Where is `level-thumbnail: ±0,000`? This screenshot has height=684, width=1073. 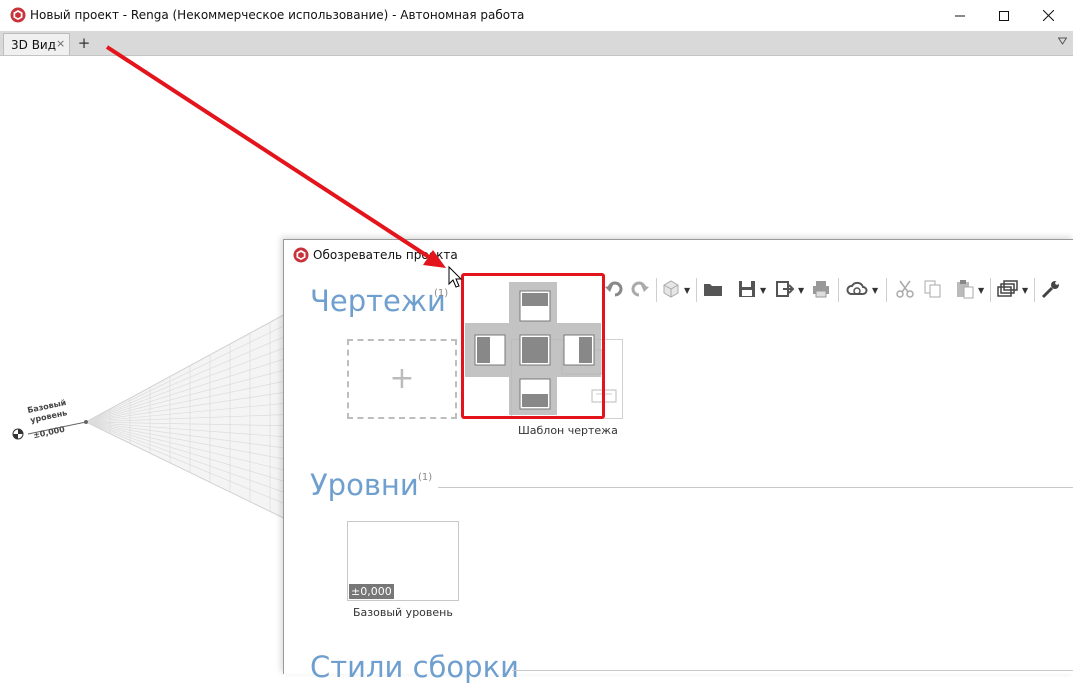
level-thumbnail: ±0,000 is located at coordinates (403, 561).